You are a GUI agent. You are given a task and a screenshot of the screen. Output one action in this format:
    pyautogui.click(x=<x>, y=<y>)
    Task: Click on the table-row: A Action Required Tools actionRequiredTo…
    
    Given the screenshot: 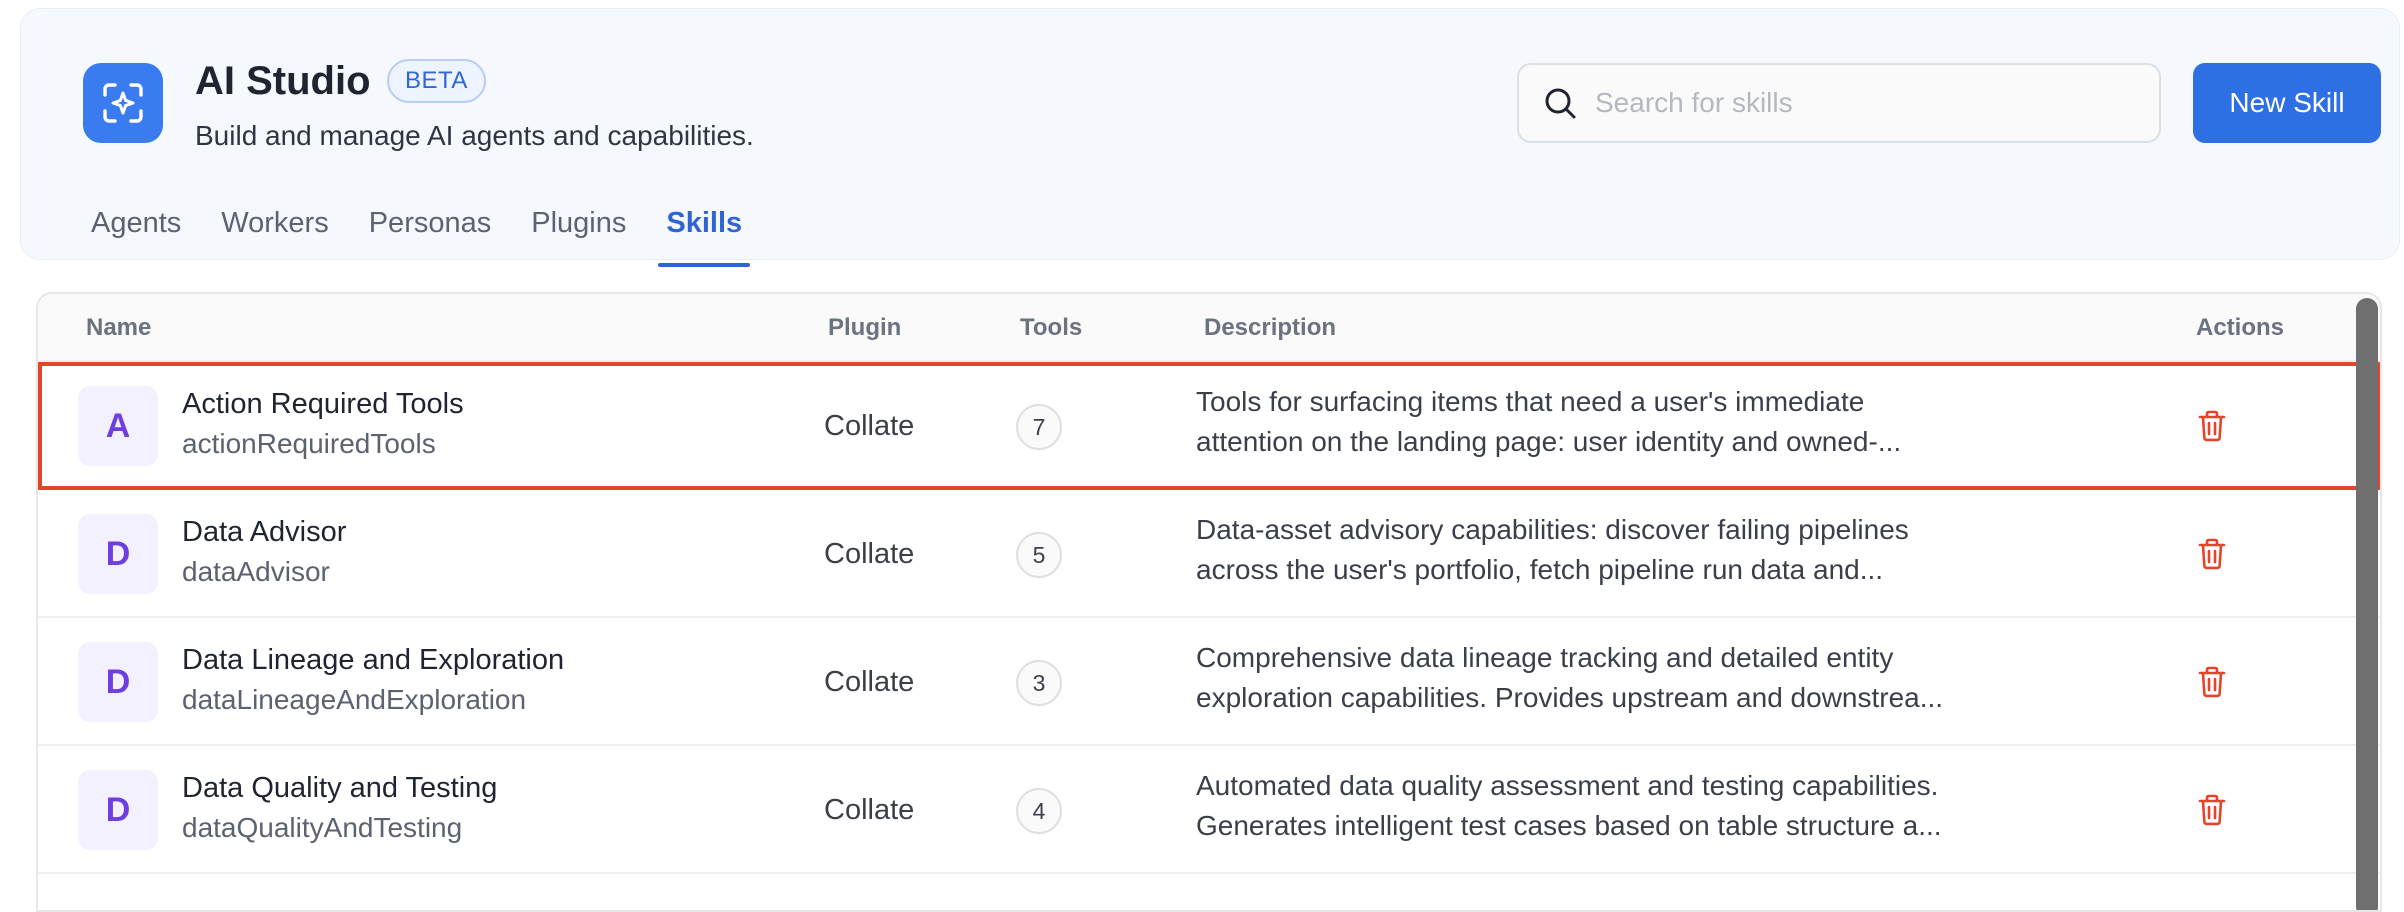 What is the action you would take?
    pyautogui.click(x=1209, y=426)
    